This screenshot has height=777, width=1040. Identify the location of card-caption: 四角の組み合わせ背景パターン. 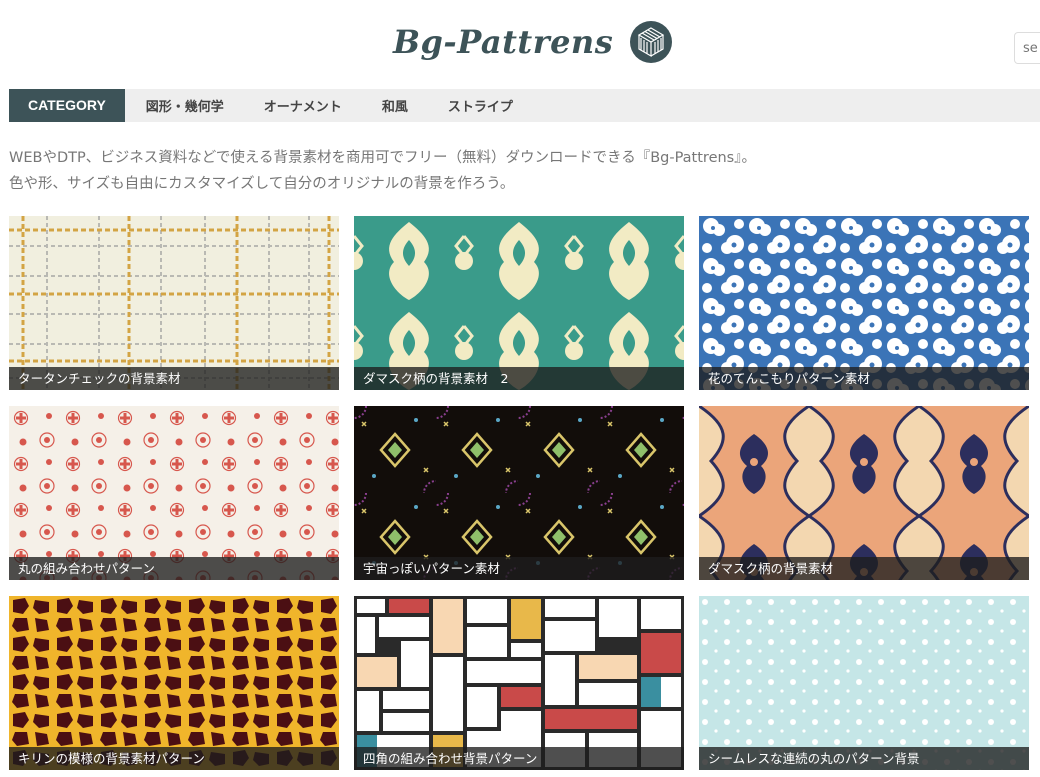
(519, 758).